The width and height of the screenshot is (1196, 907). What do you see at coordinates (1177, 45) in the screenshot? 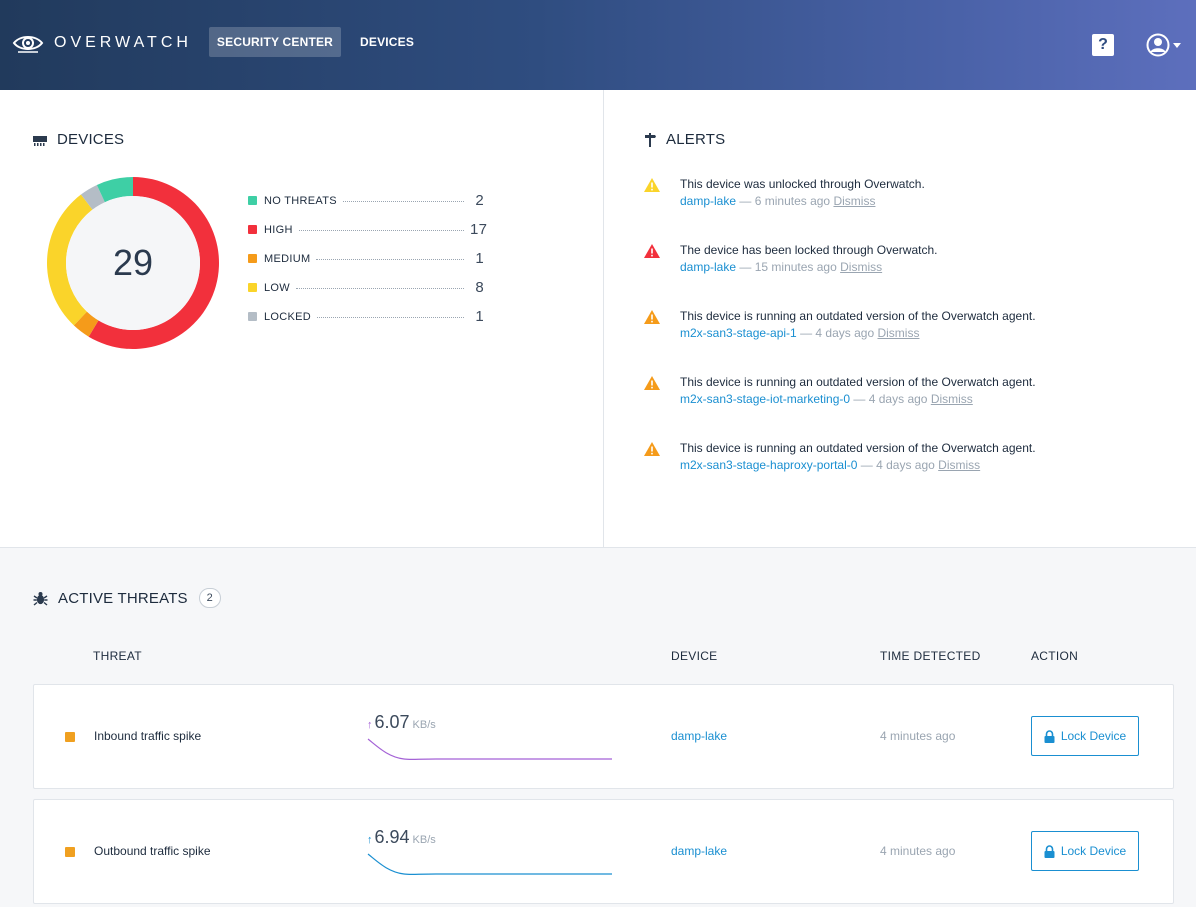
I see `chevron-down-icon` at bounding box center [1177, 45].